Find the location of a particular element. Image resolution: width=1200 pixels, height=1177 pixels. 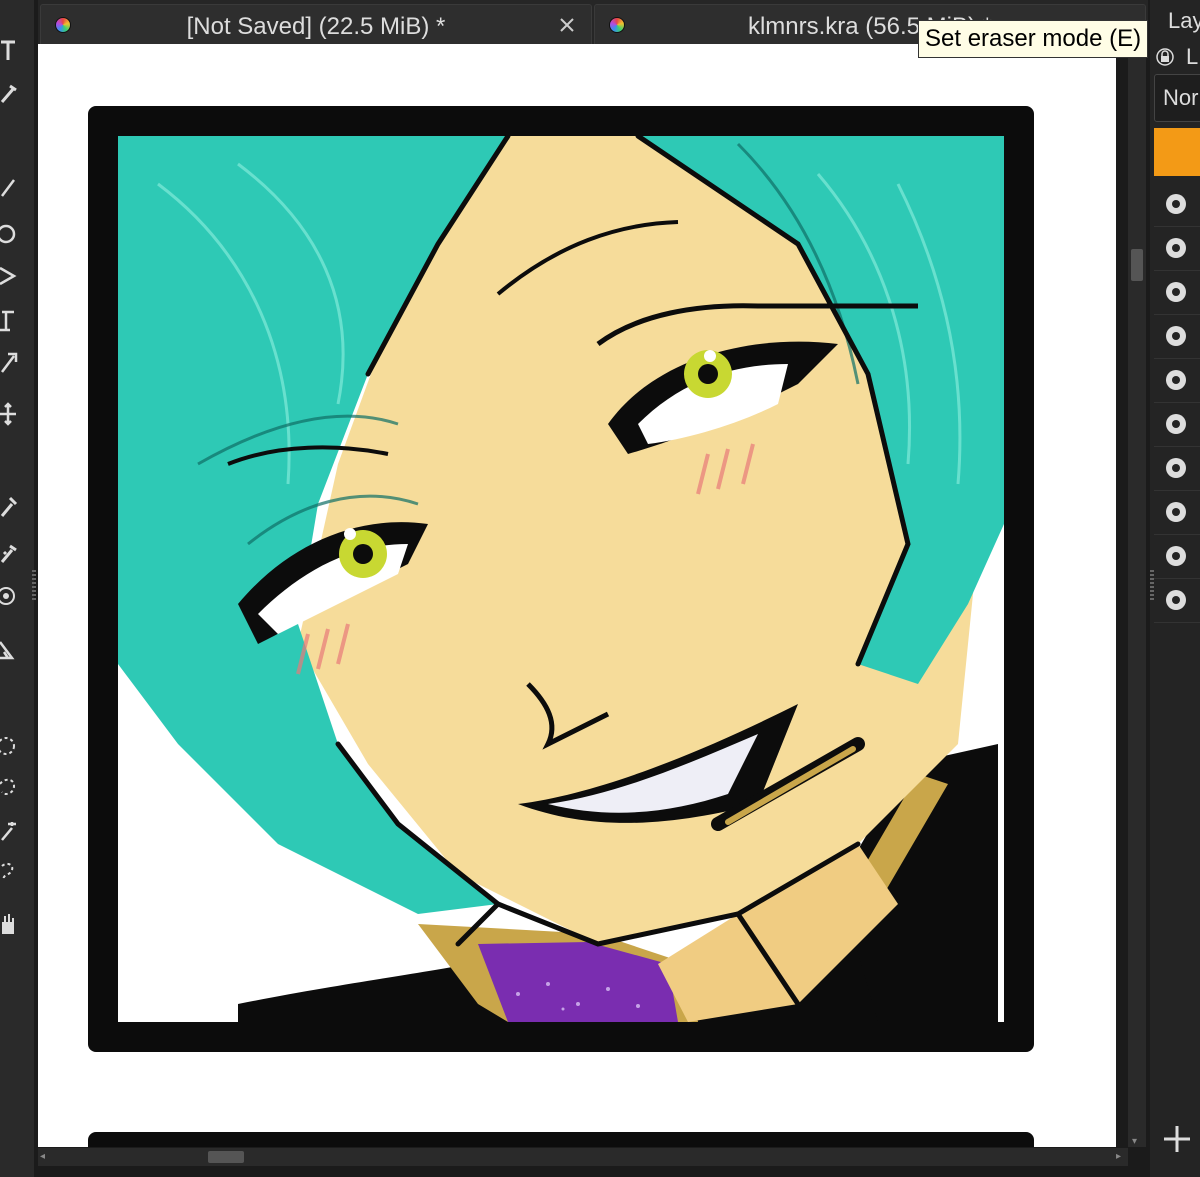

active-layer-row is located at coordinates (1177, 152).